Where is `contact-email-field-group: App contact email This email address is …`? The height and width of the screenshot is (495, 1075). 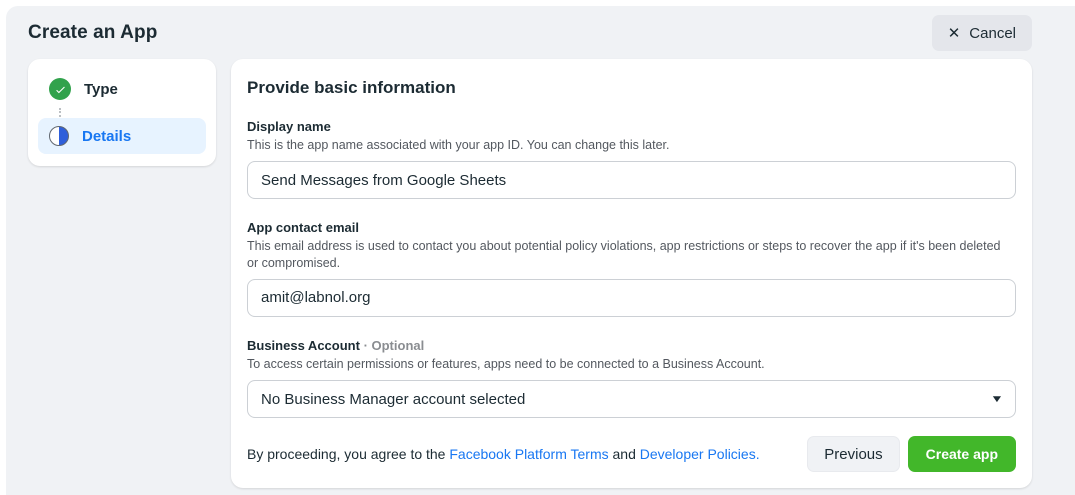 contact-email-field-group: App contact email This email address is … is located at coordinates (631, 268).